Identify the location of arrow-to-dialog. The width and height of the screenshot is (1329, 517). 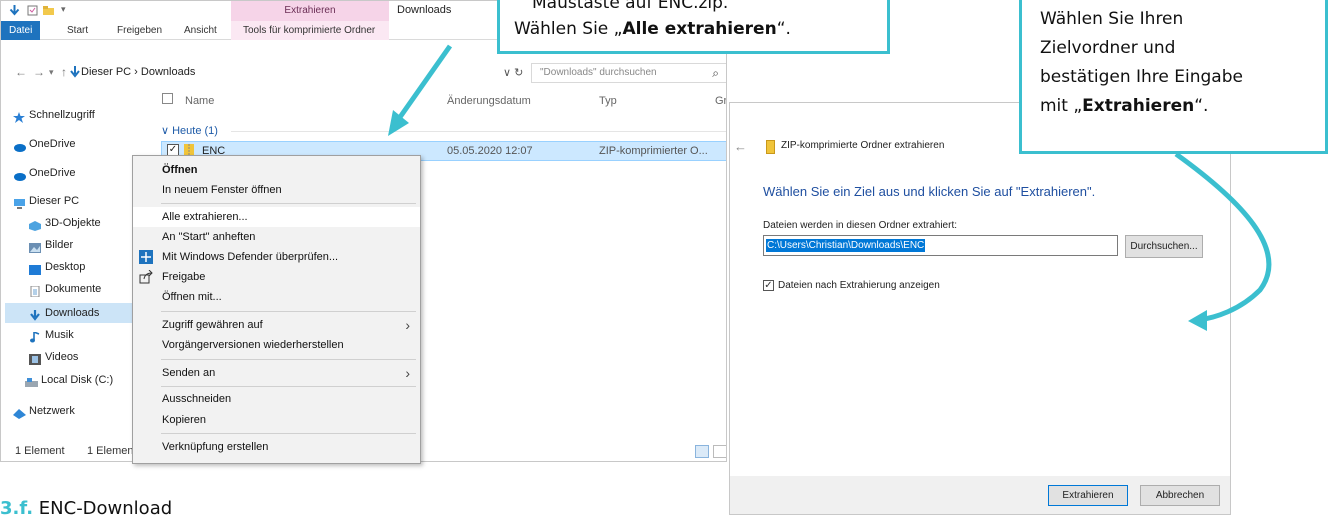
(1223, 237).